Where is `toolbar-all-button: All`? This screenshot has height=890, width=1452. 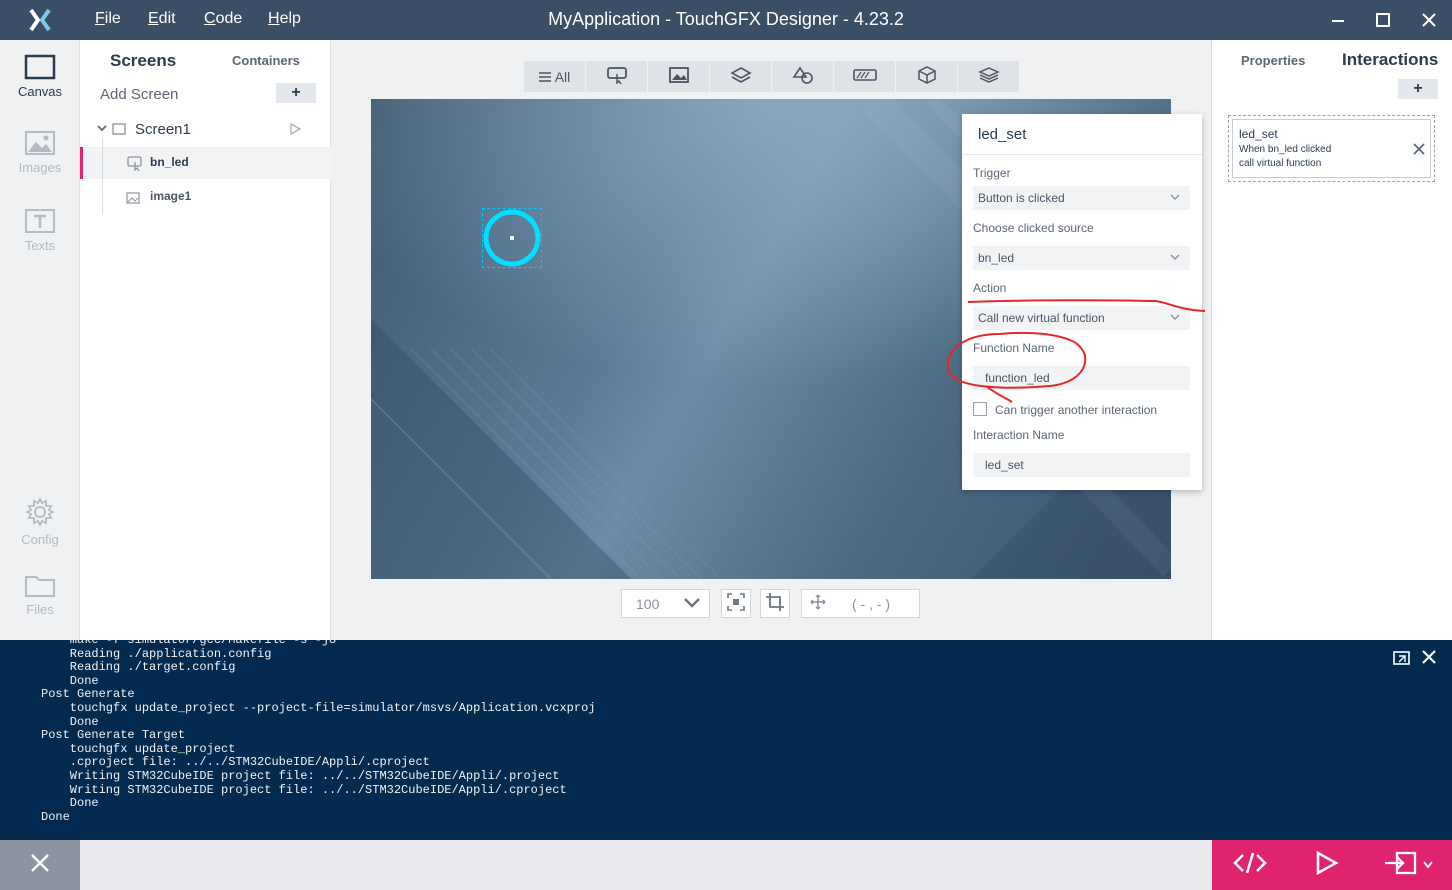 toolbar-all-button: All is located at coordinates (554, 76).